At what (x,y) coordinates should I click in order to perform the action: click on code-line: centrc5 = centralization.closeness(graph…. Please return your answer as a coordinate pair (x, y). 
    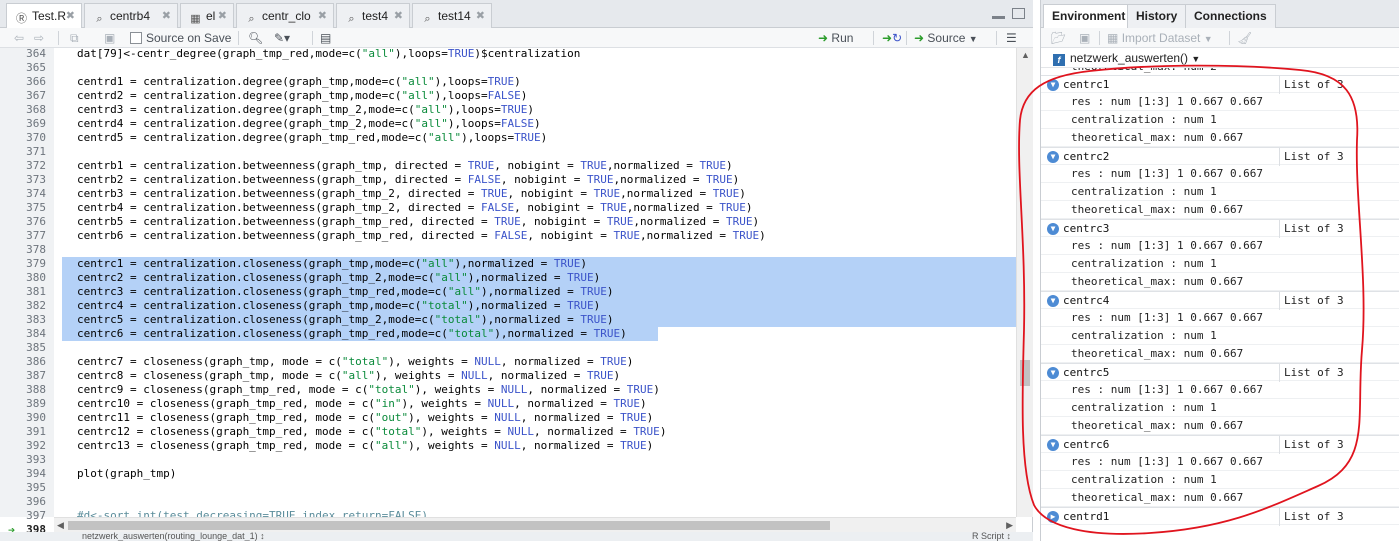
    Looking at the image, I should click on (345, 320).